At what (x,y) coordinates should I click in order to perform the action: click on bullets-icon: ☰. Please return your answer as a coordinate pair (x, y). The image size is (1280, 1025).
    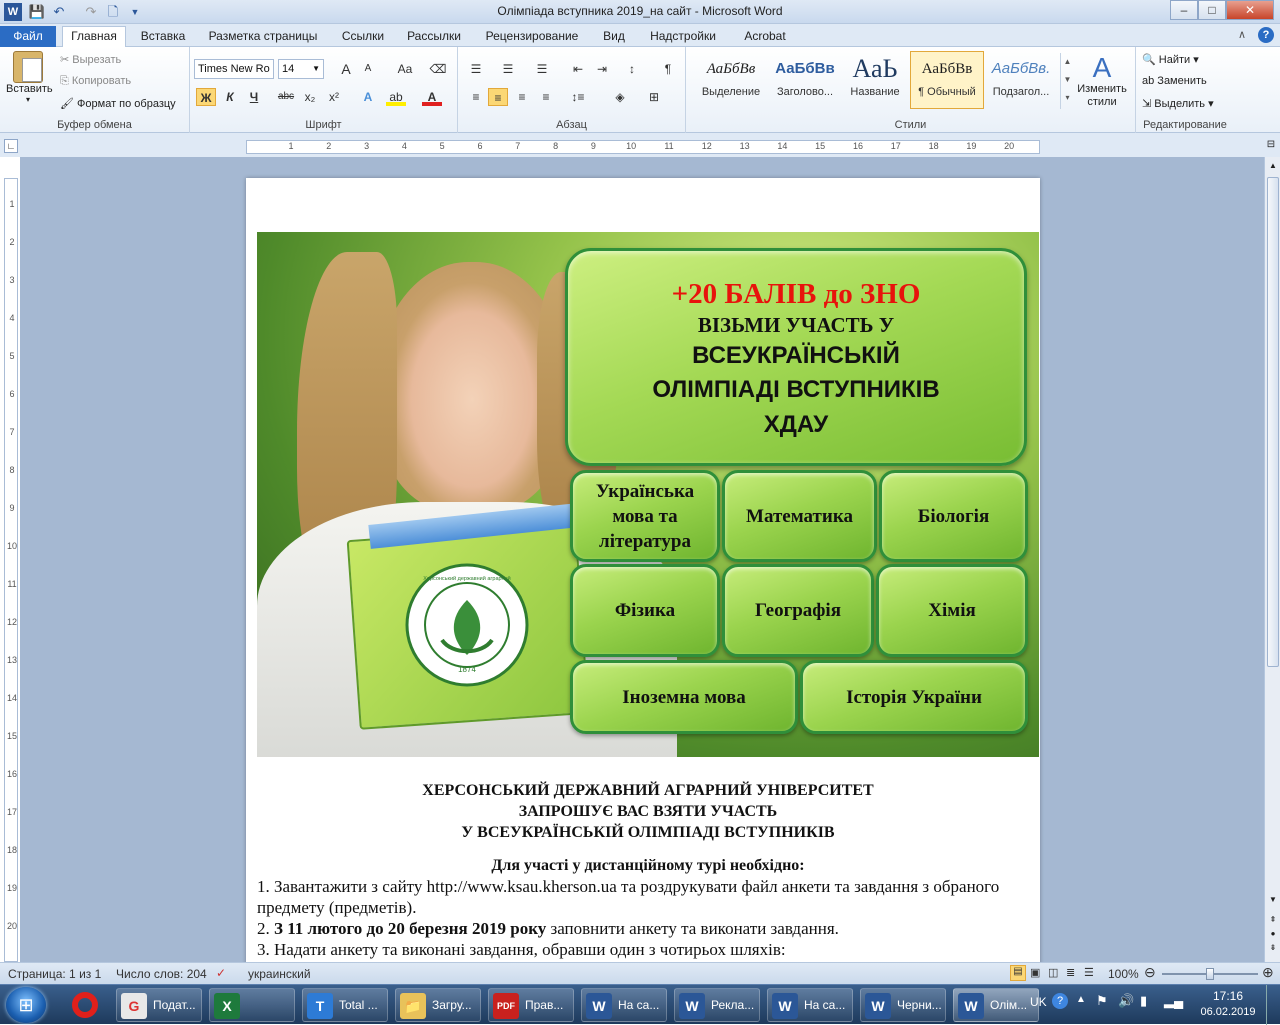
    Looking at the image, I should click on (476, 69).